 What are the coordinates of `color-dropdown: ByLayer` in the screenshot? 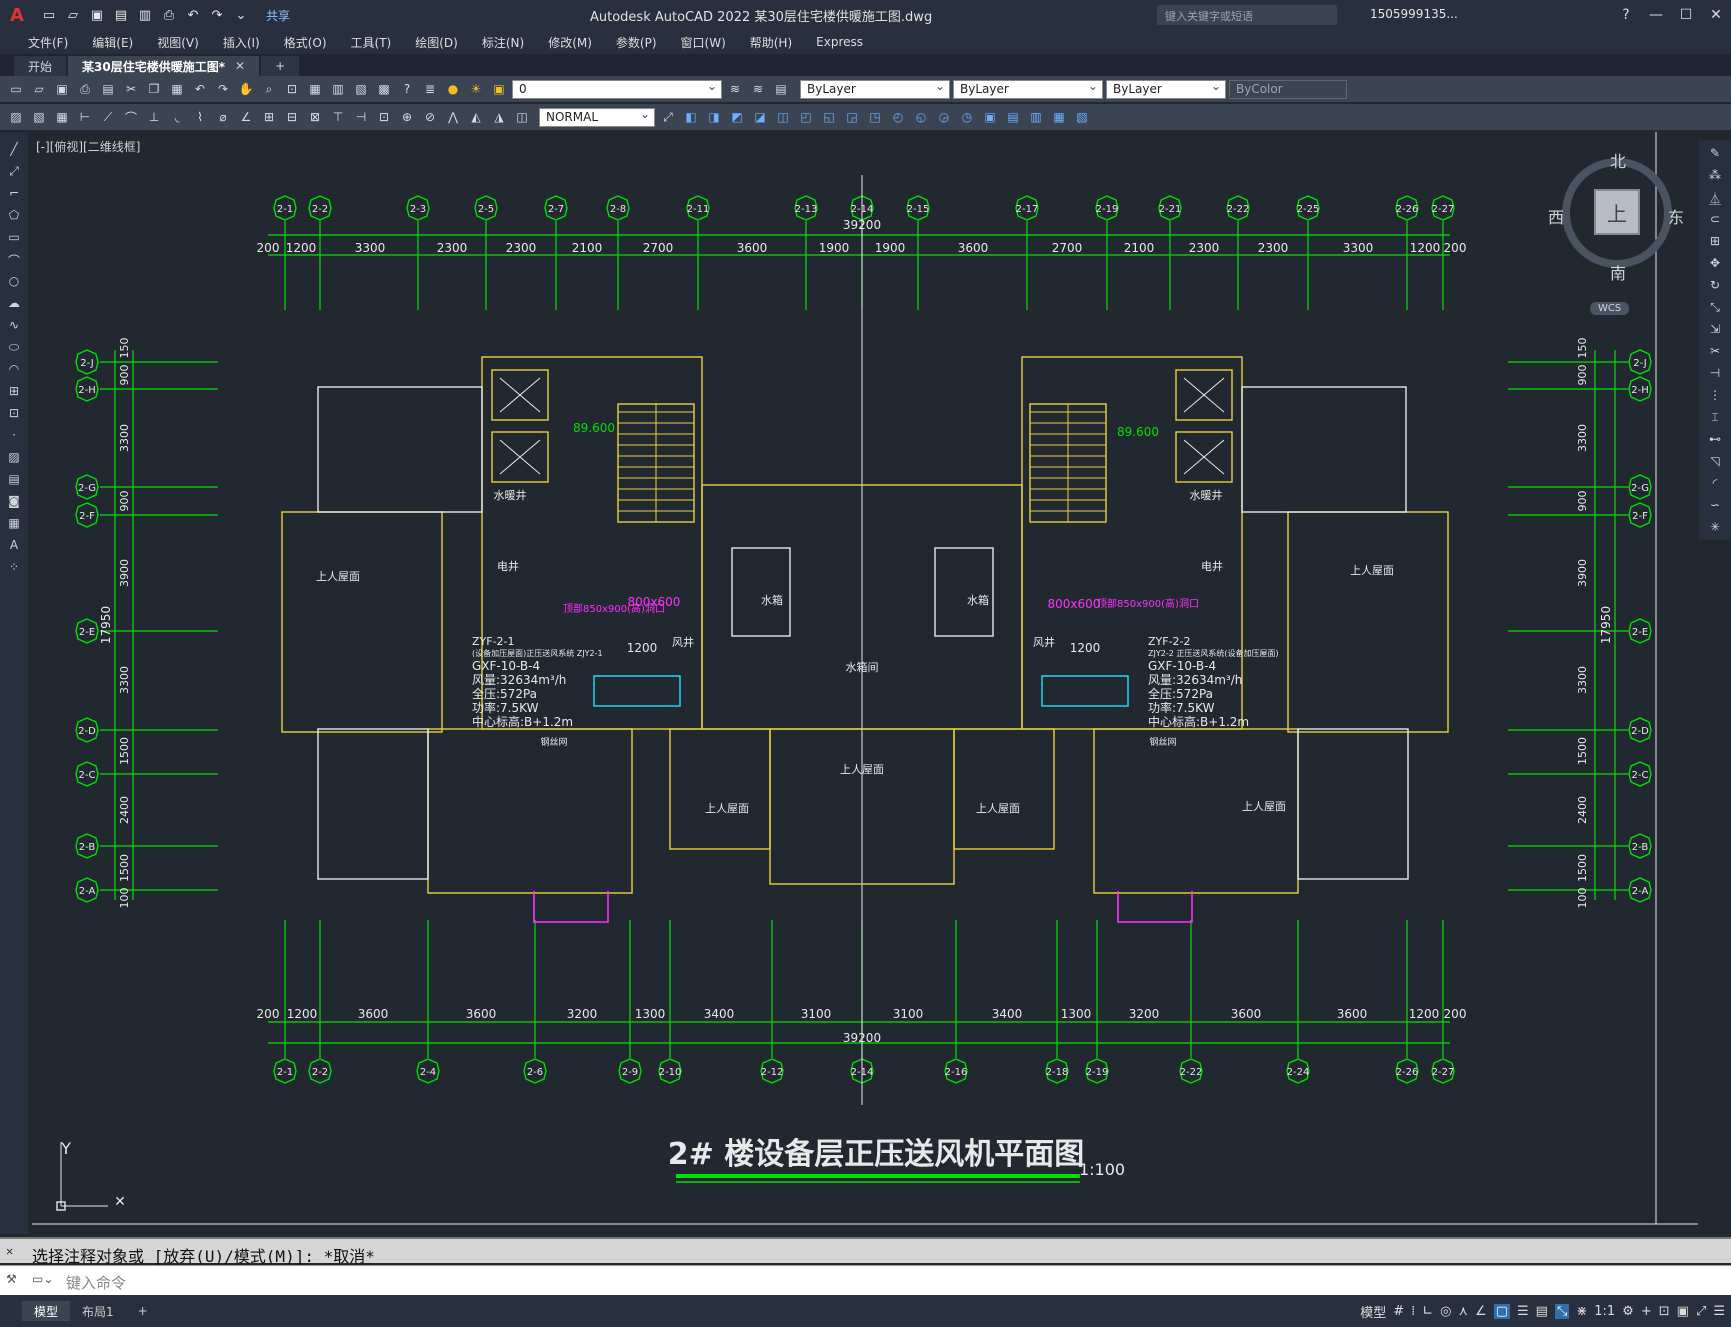 It's located at (875, 89).